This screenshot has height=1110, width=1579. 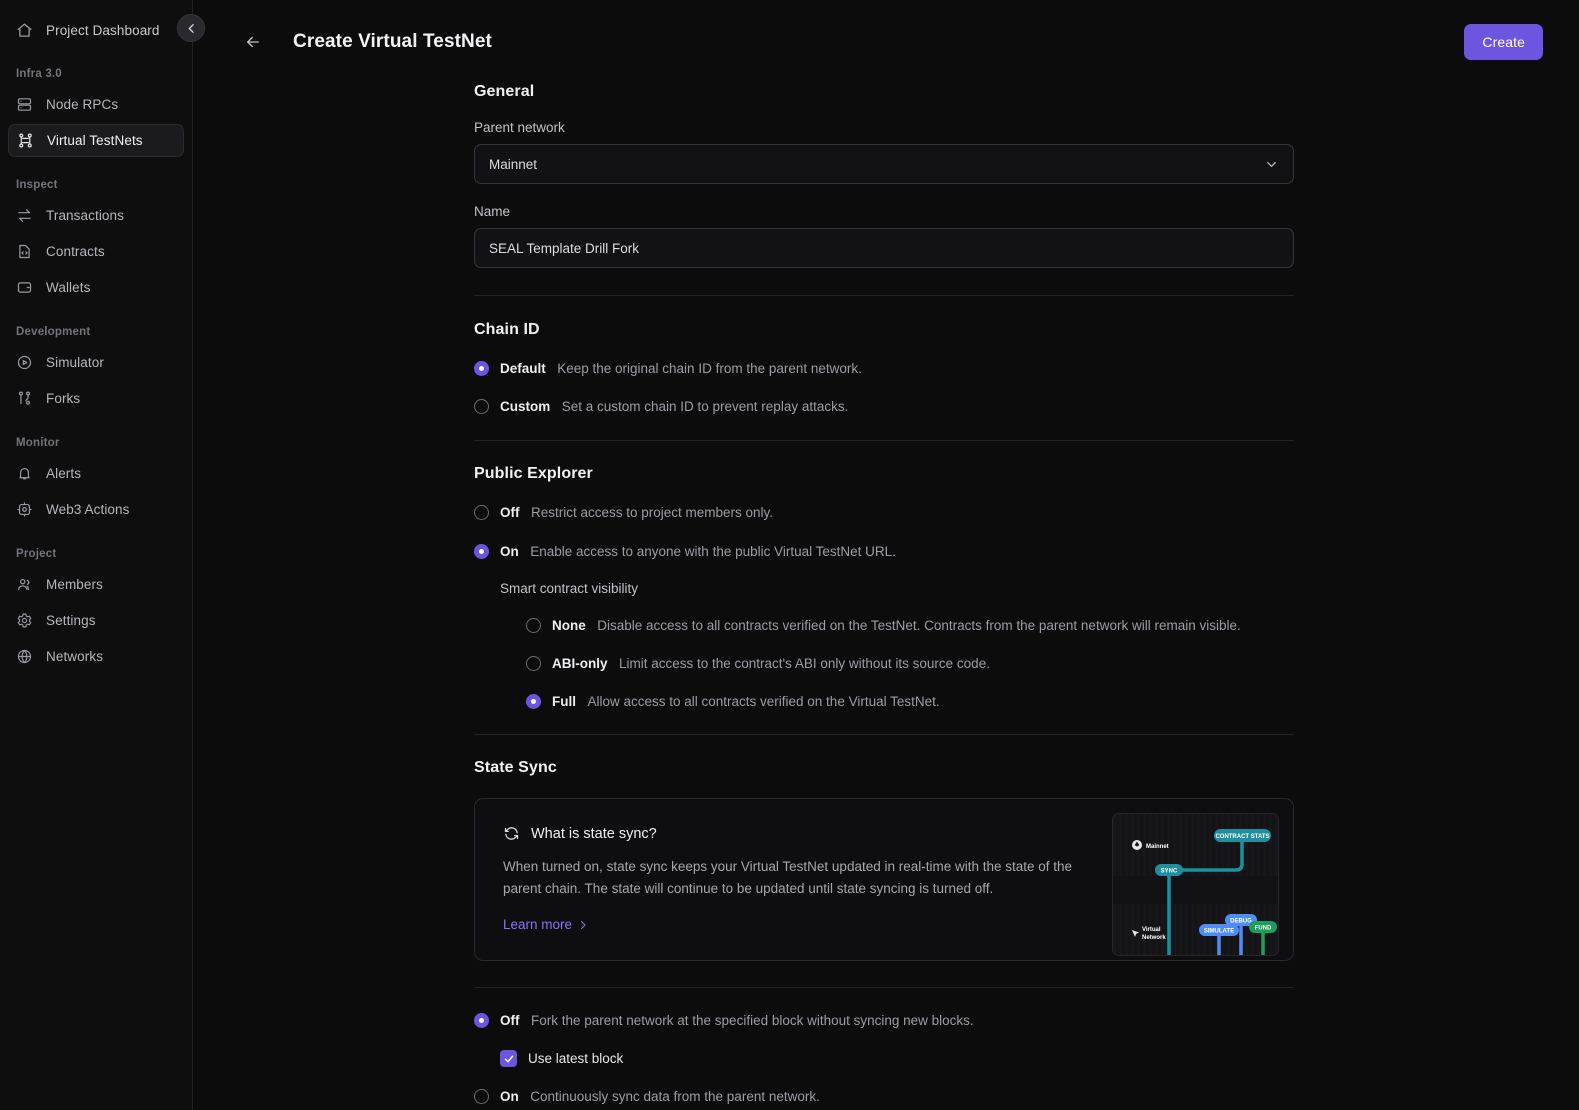 What do you see at coordinates (525, 406) in the screenshot?
I see `radio-label: Custom` at bounding box center [525, 406].